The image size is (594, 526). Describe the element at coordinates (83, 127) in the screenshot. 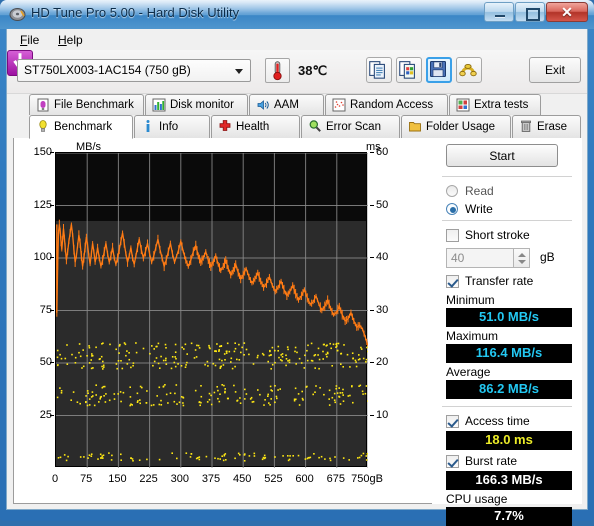

I see `tab-benchmark-label: Benchmark` at that location.